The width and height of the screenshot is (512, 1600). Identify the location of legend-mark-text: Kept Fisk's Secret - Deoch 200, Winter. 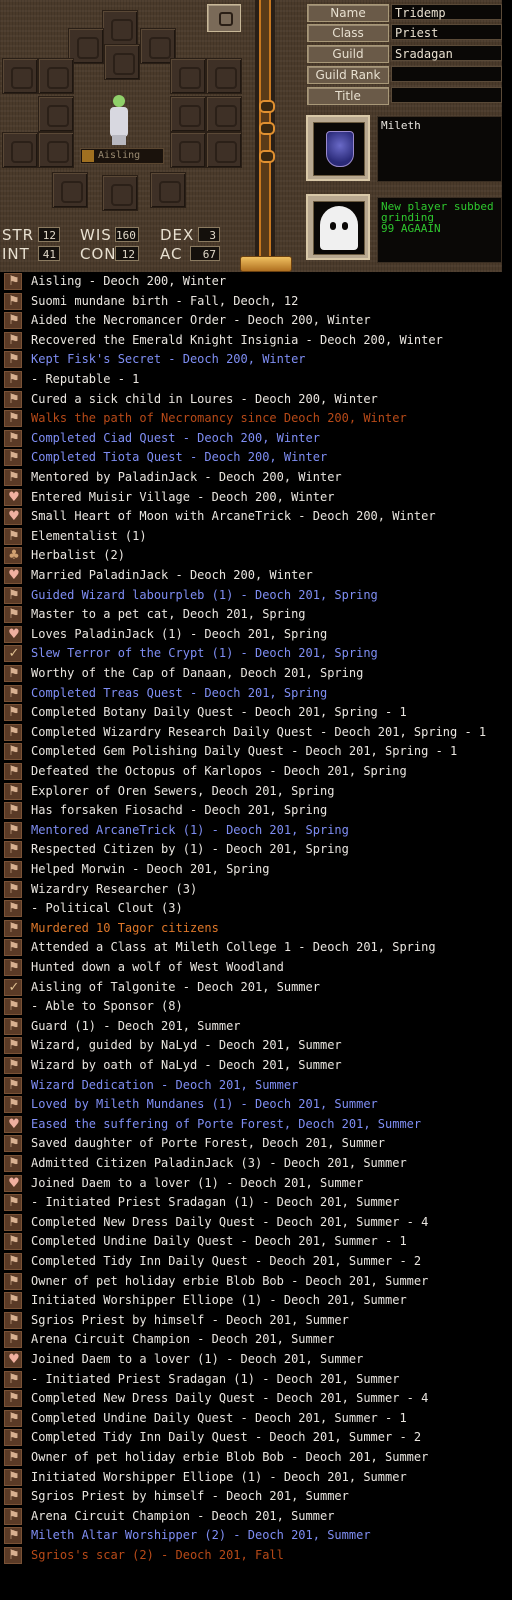
(168, 359).